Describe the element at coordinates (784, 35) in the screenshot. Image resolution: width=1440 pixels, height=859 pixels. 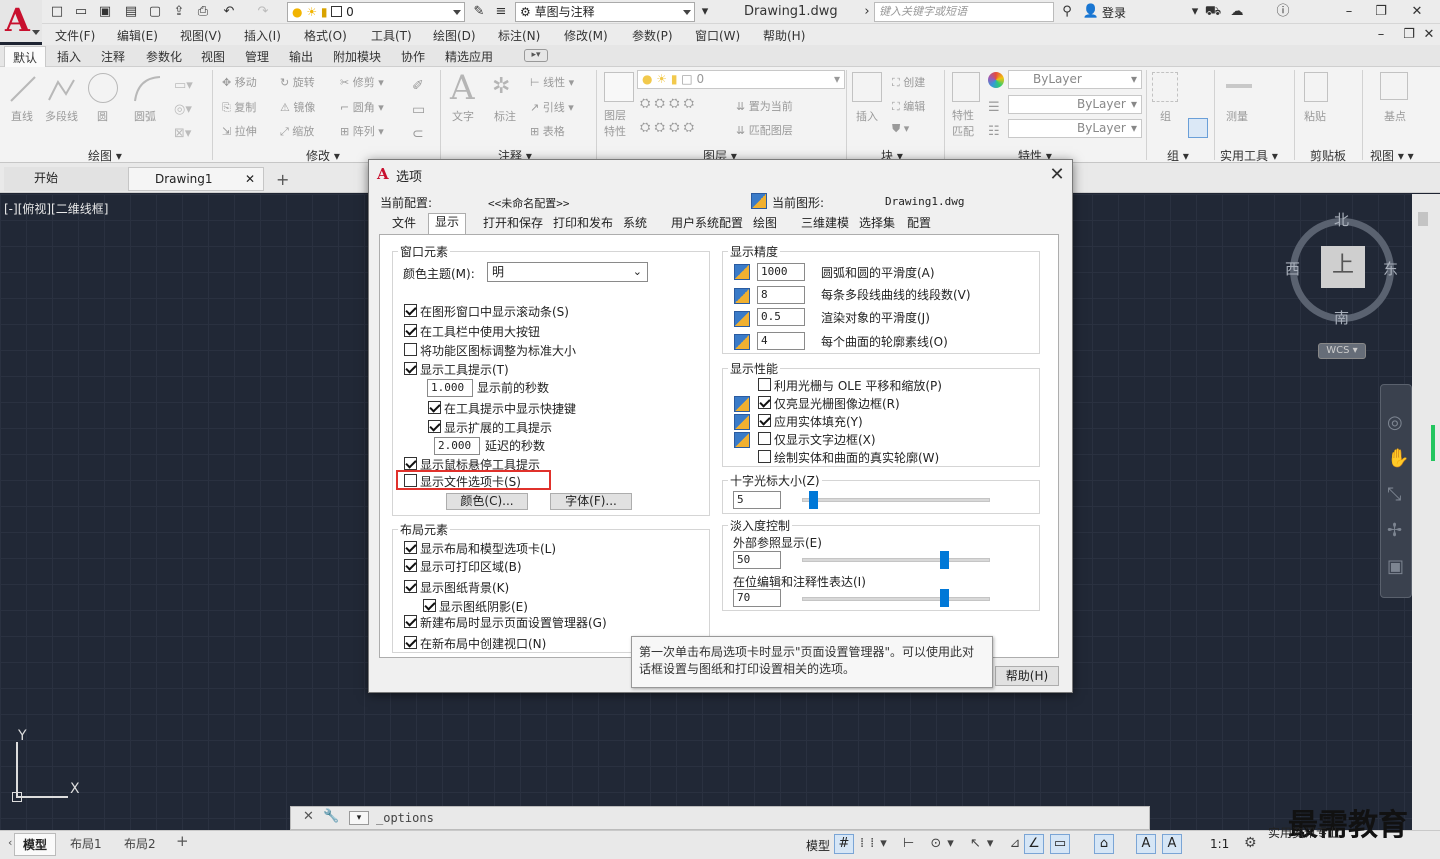
I see `menu-help: 帮助(H)` at that location.